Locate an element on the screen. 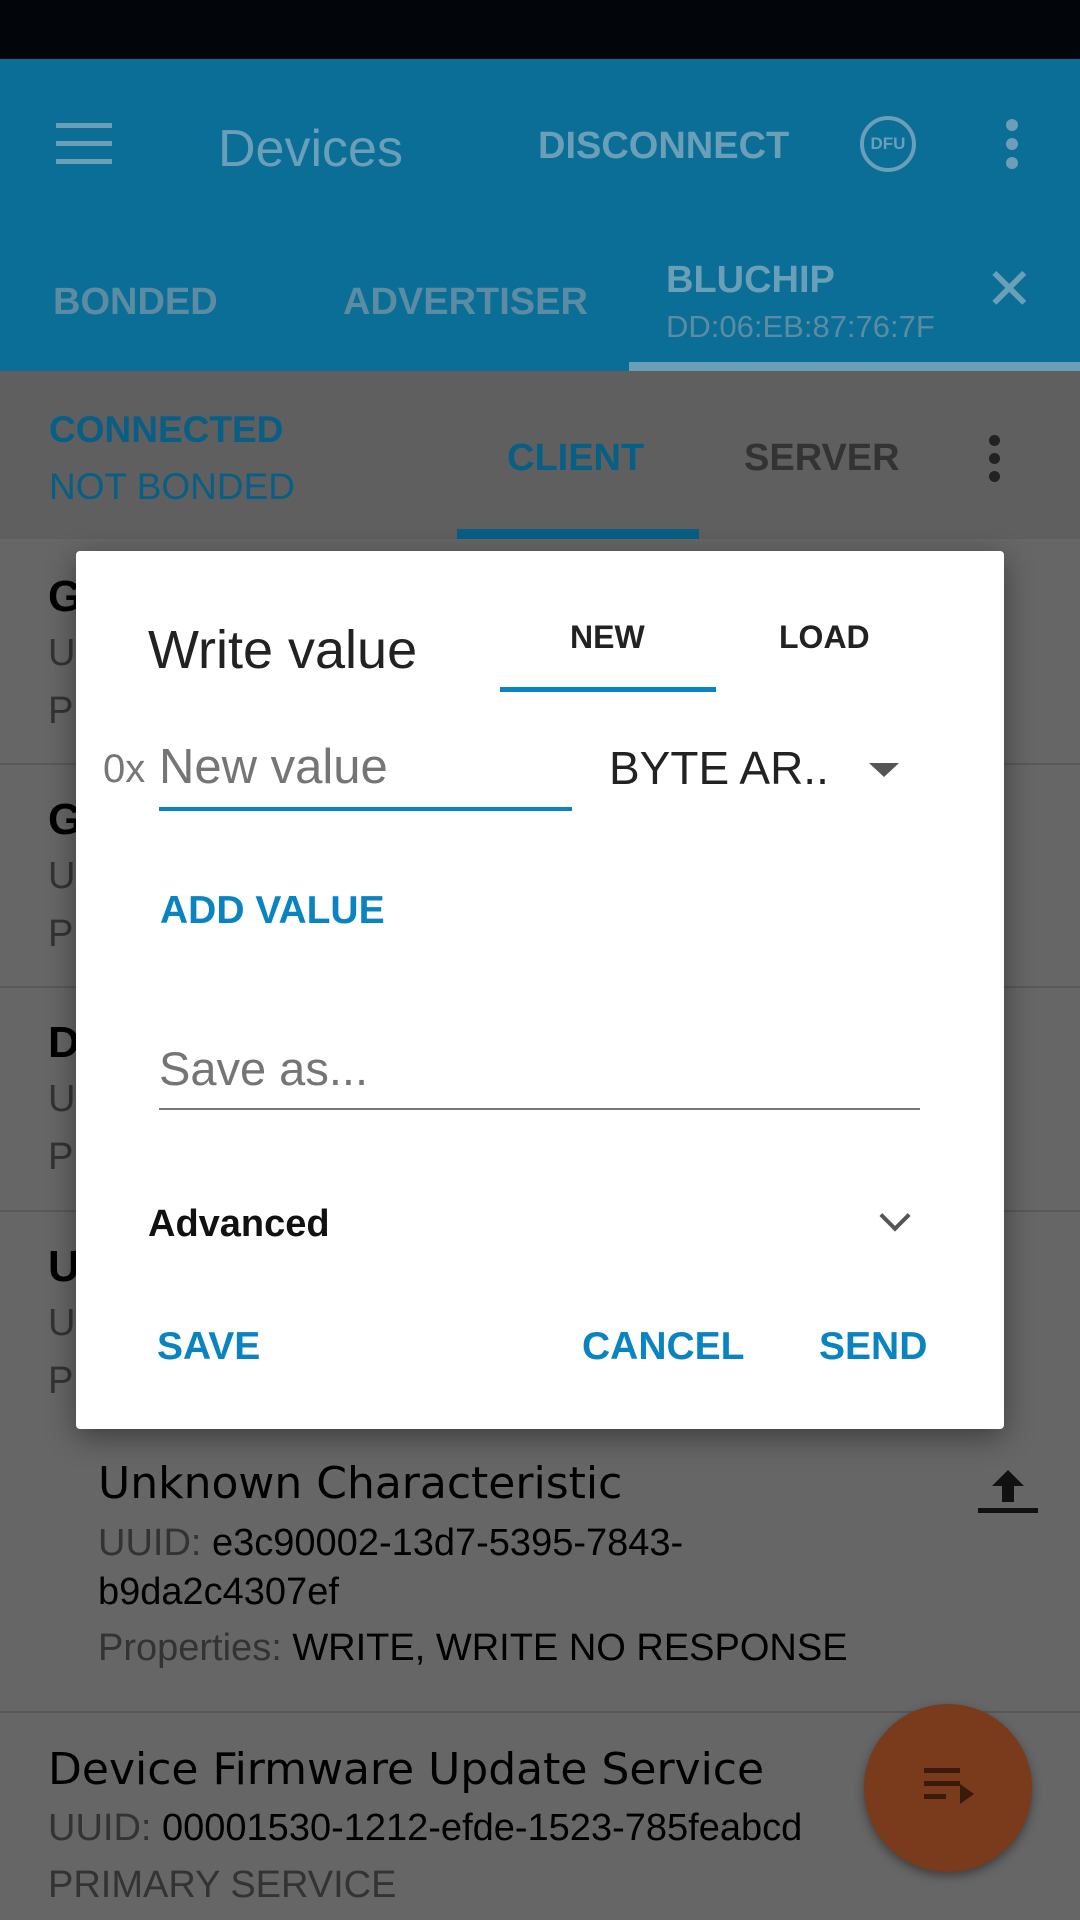  characteristic-properties: Properties: WRITE, WRITE NO RESPONSE is located at coordinates (473, 1648).